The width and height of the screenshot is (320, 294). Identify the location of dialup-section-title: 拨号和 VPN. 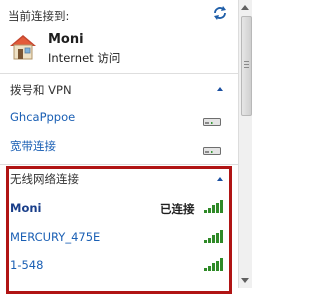
(41, 90).